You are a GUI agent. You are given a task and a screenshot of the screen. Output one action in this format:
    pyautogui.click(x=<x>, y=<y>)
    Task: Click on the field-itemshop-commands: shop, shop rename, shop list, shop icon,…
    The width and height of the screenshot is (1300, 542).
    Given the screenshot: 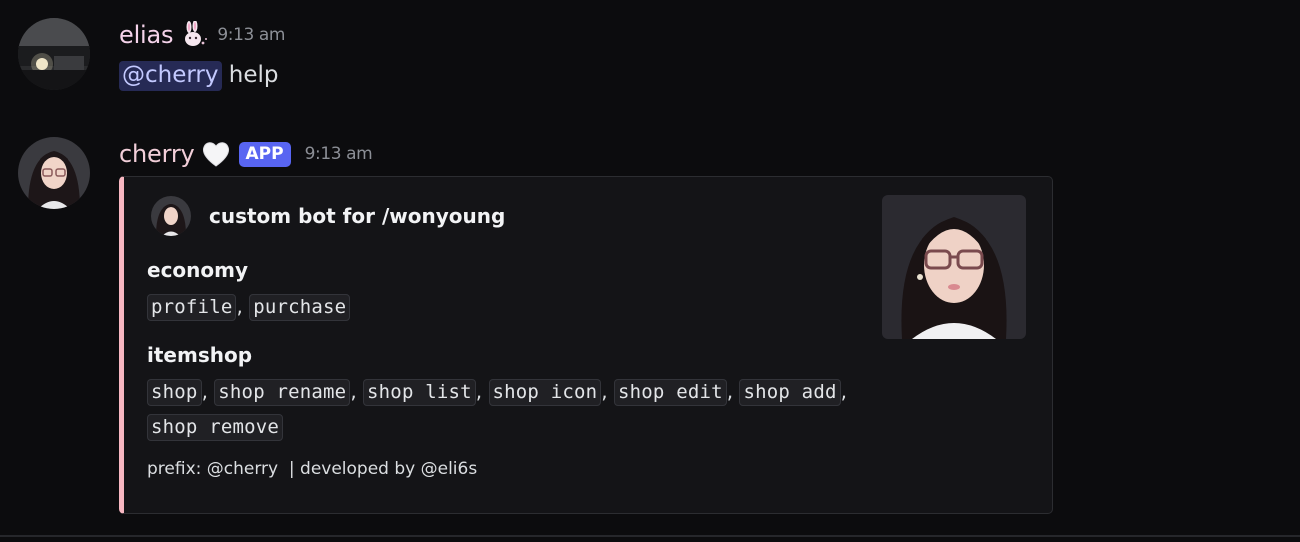 What is the action you would take?
    pyautogui.click(x=497, y=409)
    